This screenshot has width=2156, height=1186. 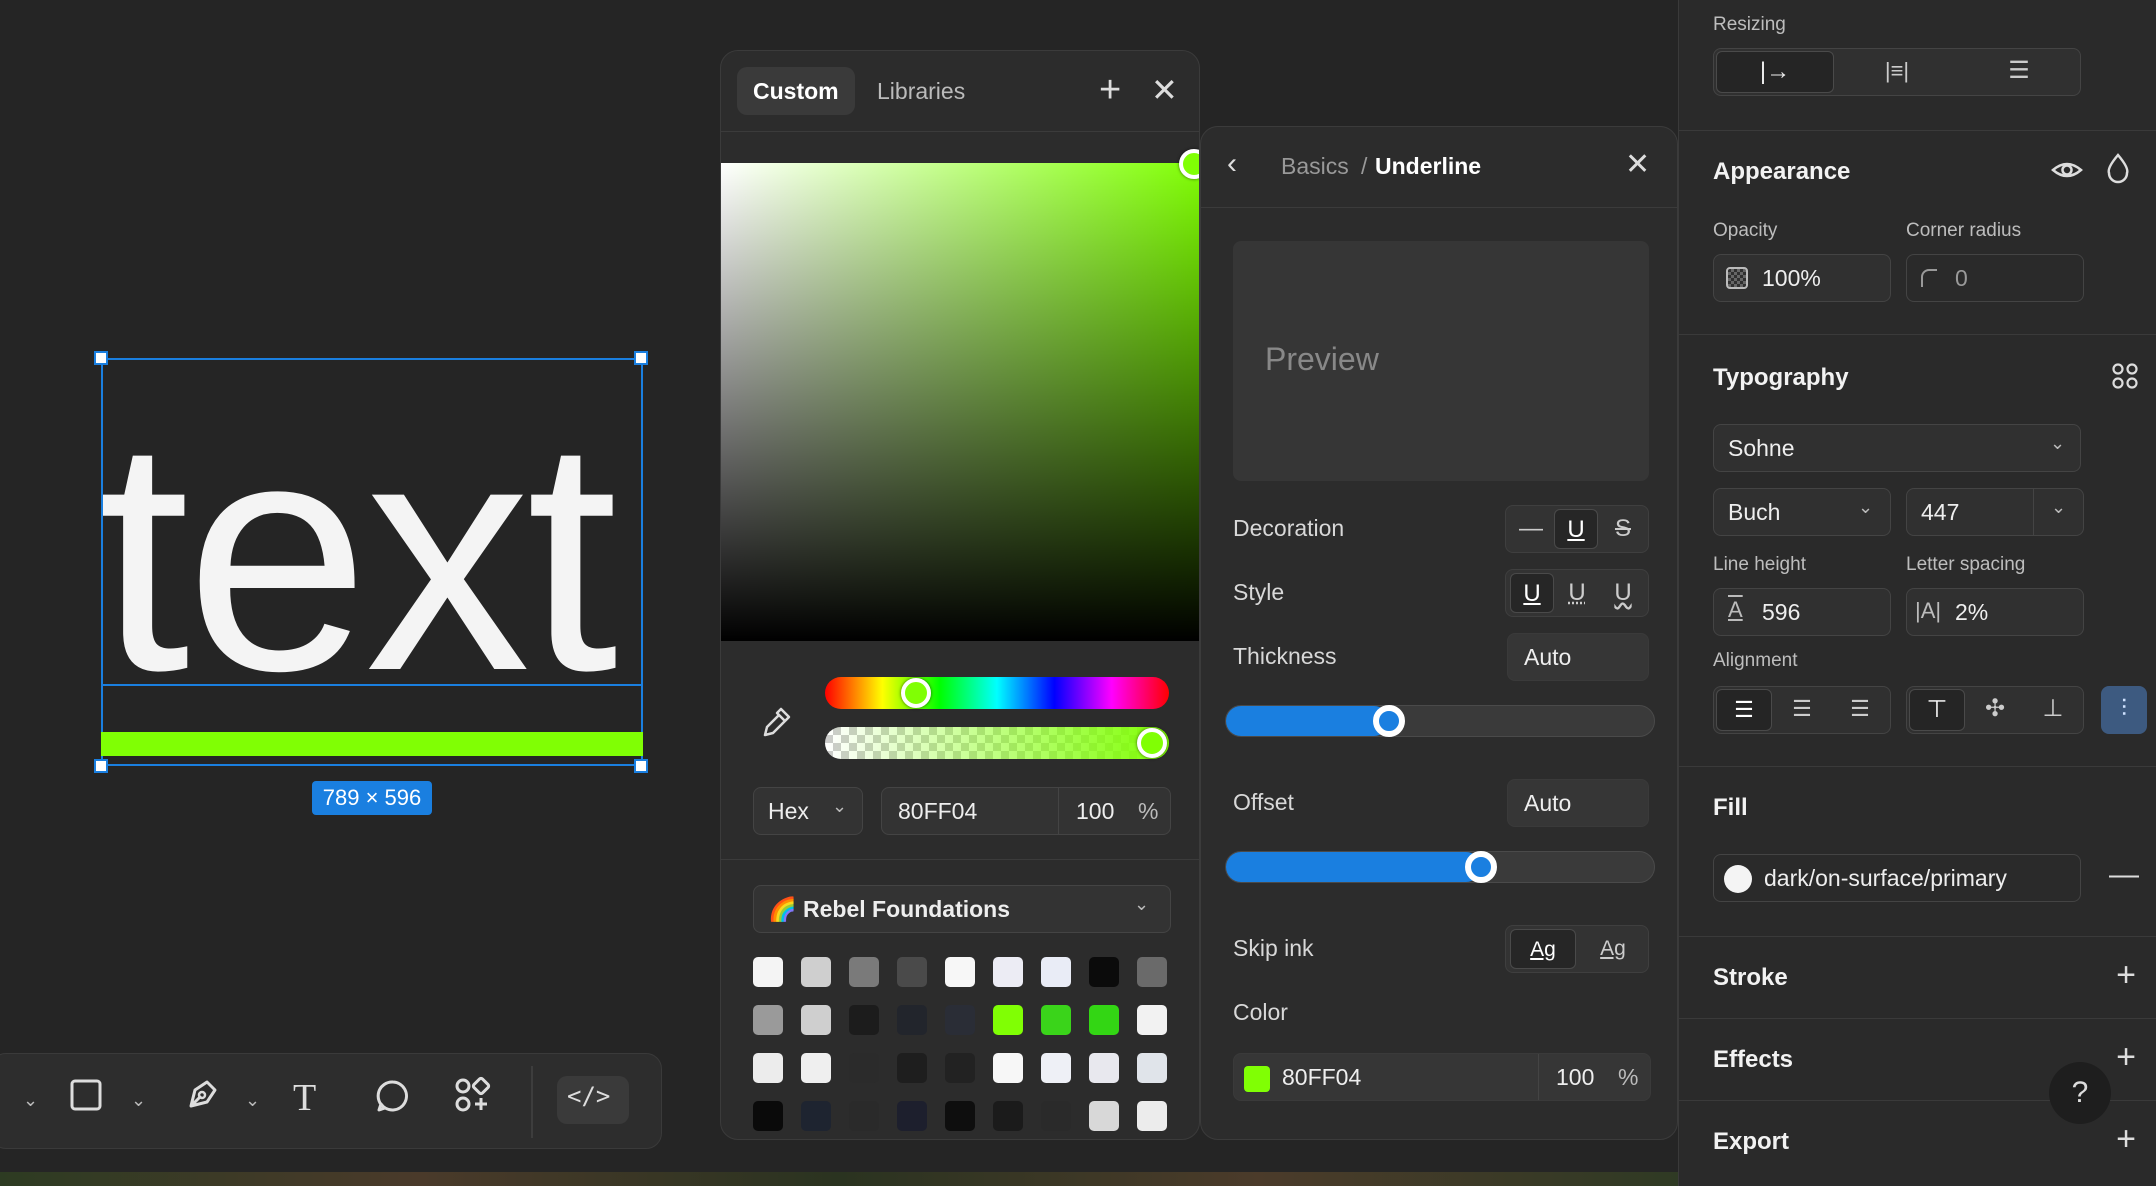 What do you see at coordinates (2125, 378) in the screenshot?
I see `type-settings-icon` at bounding box center [2125, 378].